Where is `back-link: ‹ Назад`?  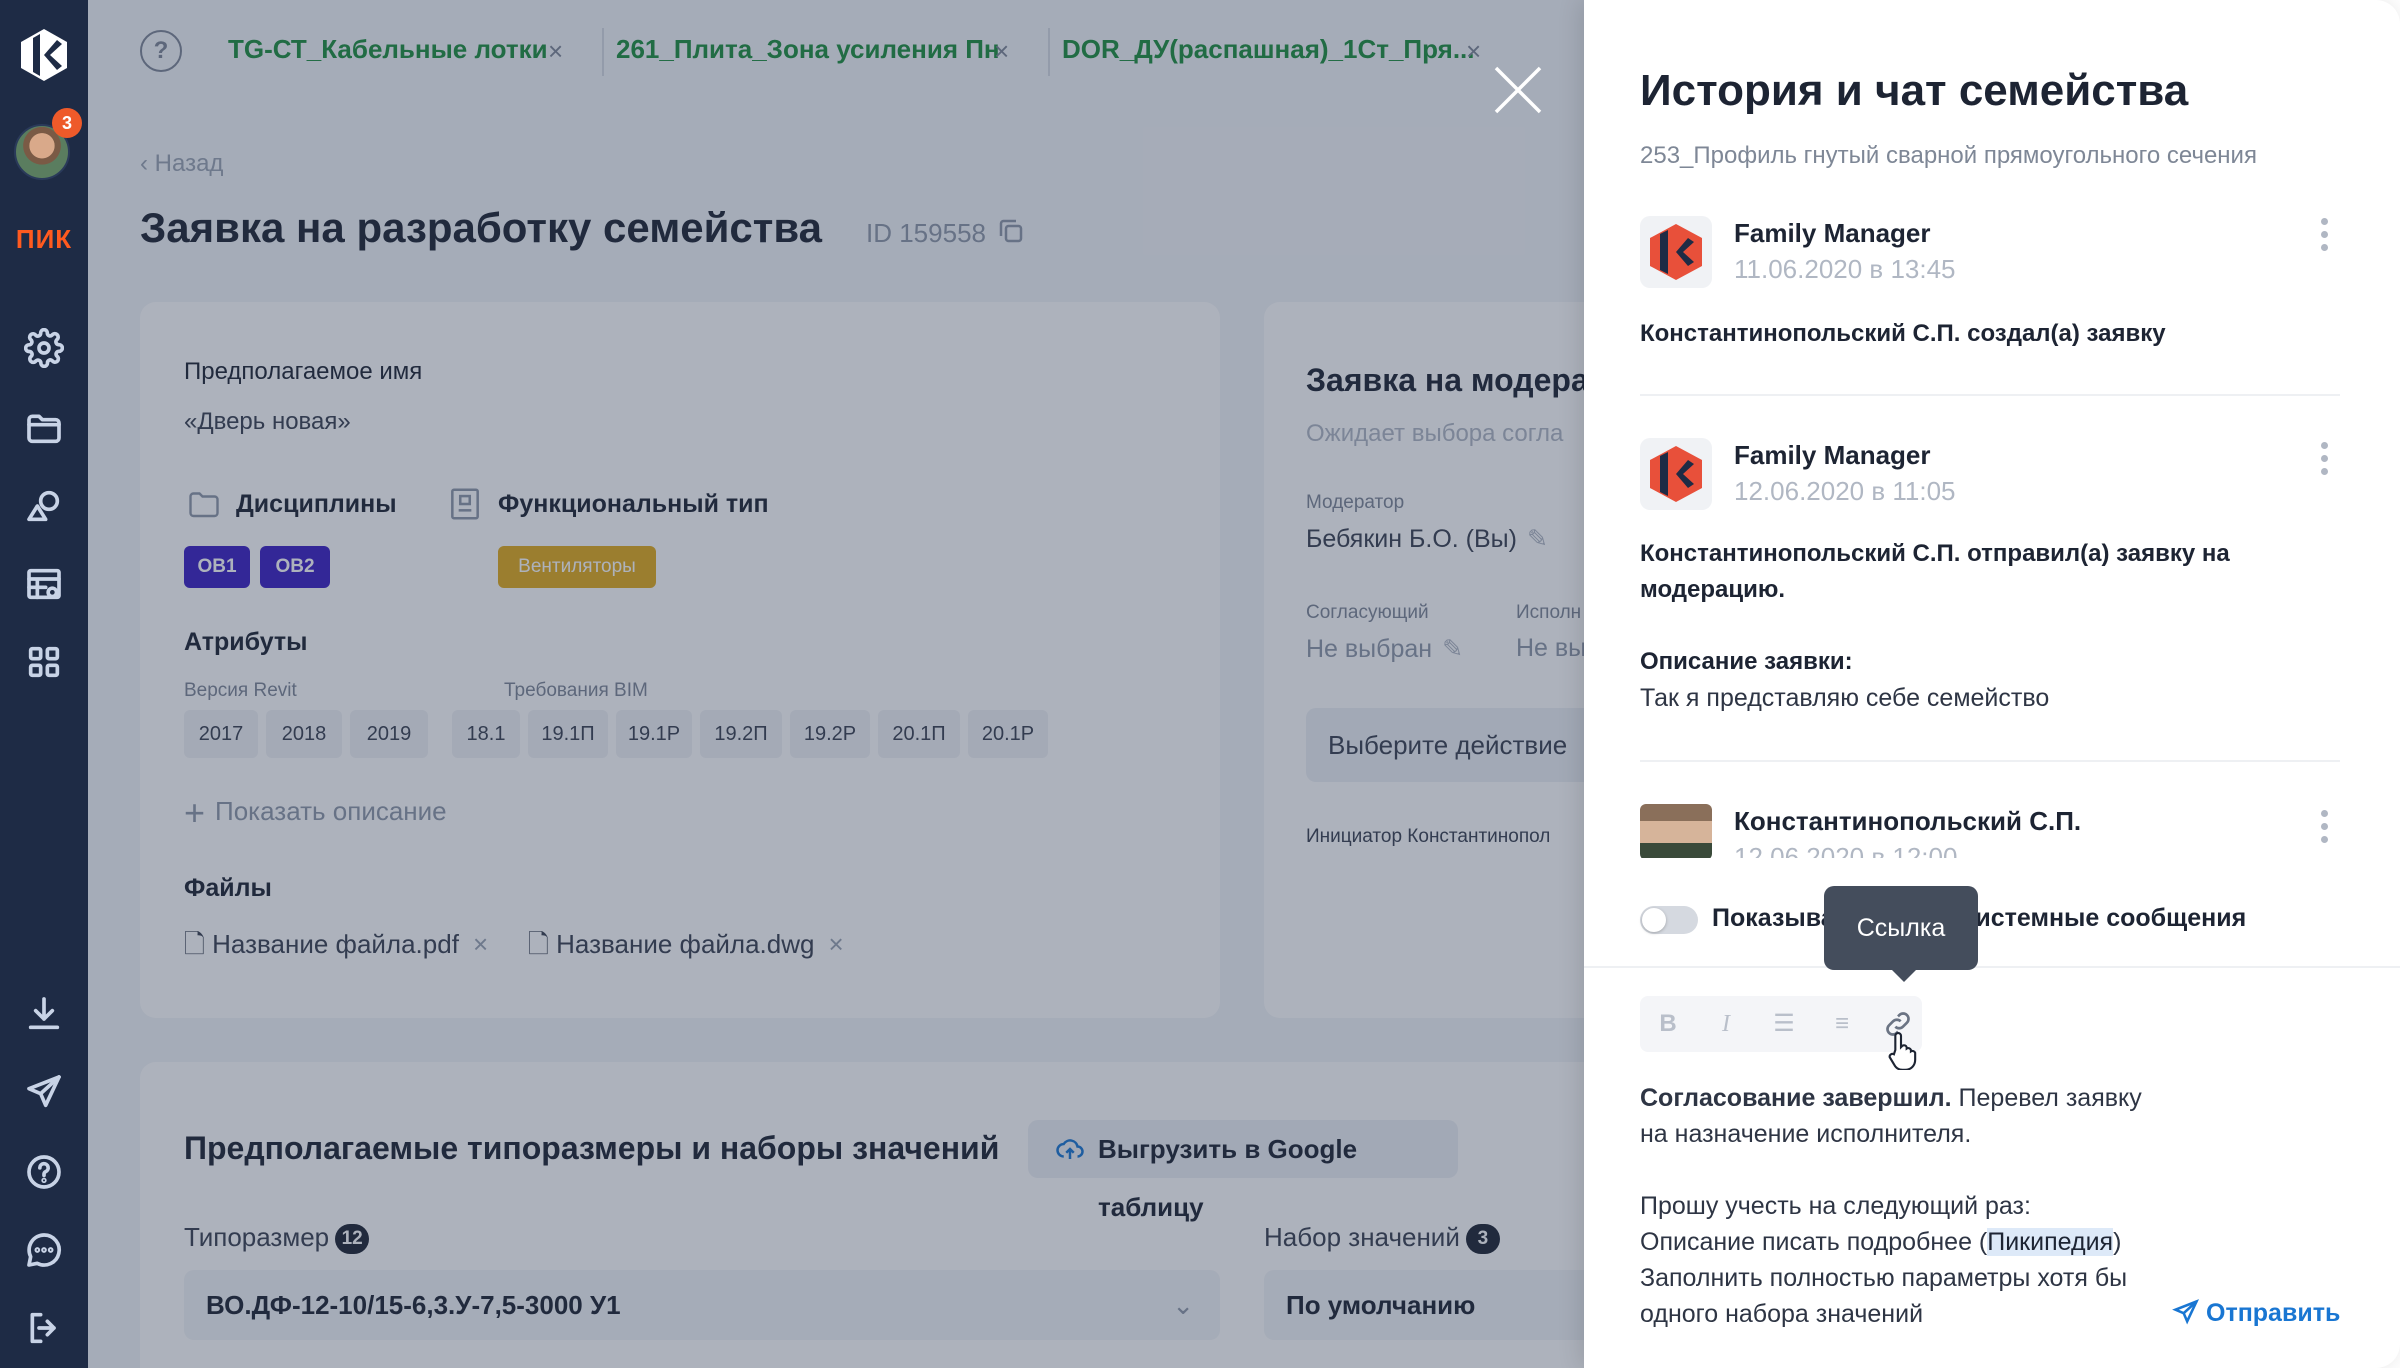 back-link: ‹ Назад is located at coordinates (181, 164).